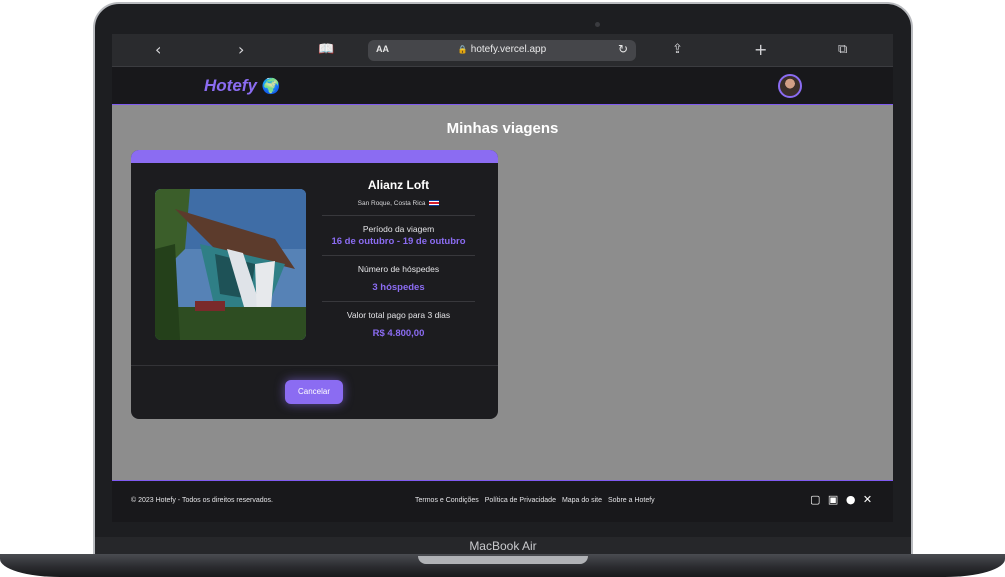 The width and height of the screenshot is (1005, 577). Describe the element at coordinates (241, 50) in the screenshot. I see `forward-icon: ›` at that location.